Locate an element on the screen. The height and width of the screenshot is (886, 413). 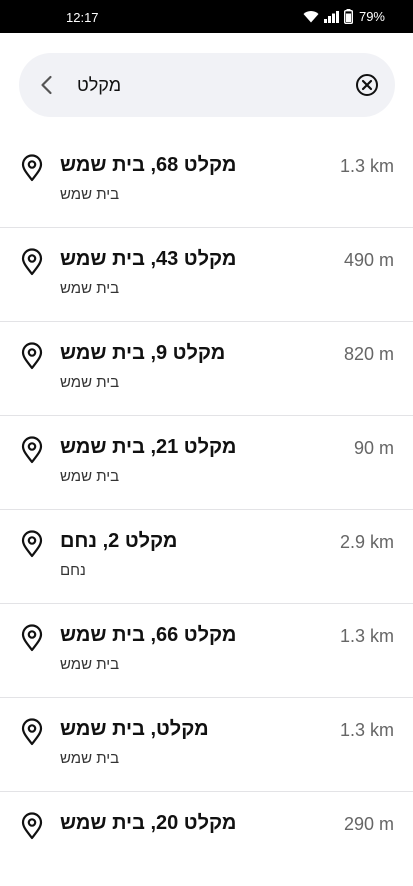
result-distance: 490 m is located at coordinates (368, 260).